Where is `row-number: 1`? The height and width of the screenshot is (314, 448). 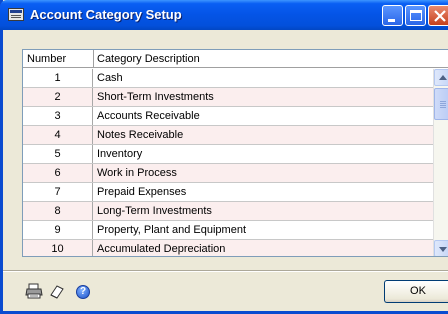
row-number: 1 is located at coordinates (58, 78).